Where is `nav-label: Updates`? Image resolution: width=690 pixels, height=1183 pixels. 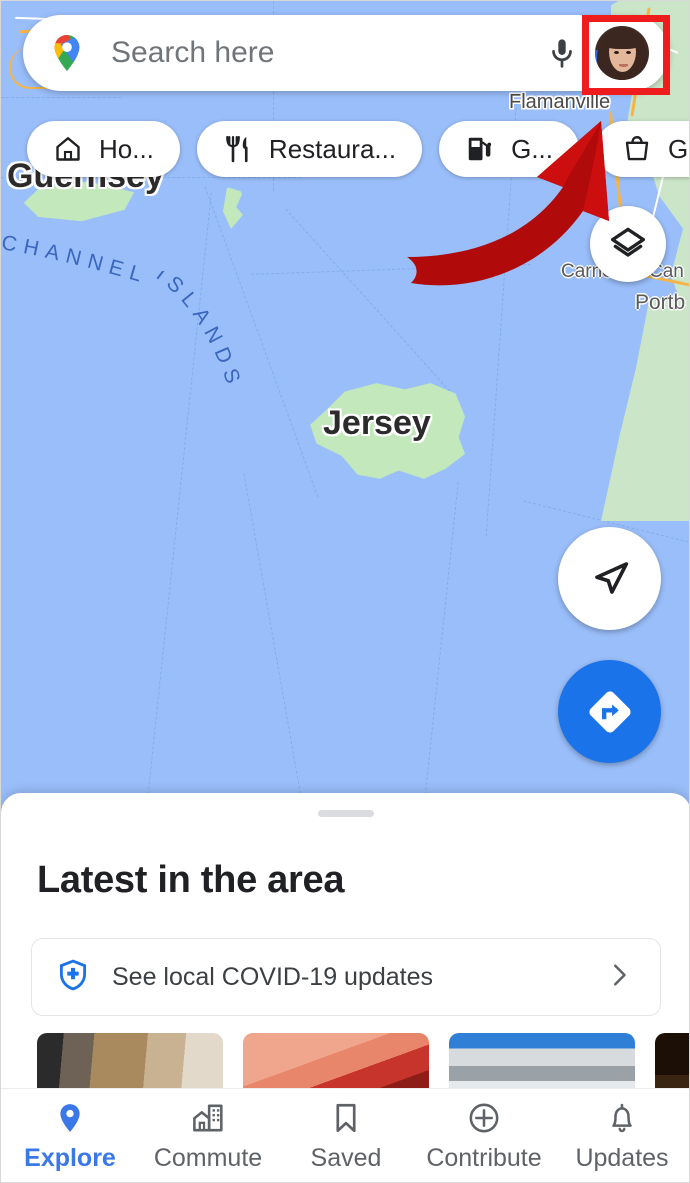
nav-label: Updates is located at coordinates (622, 1157).